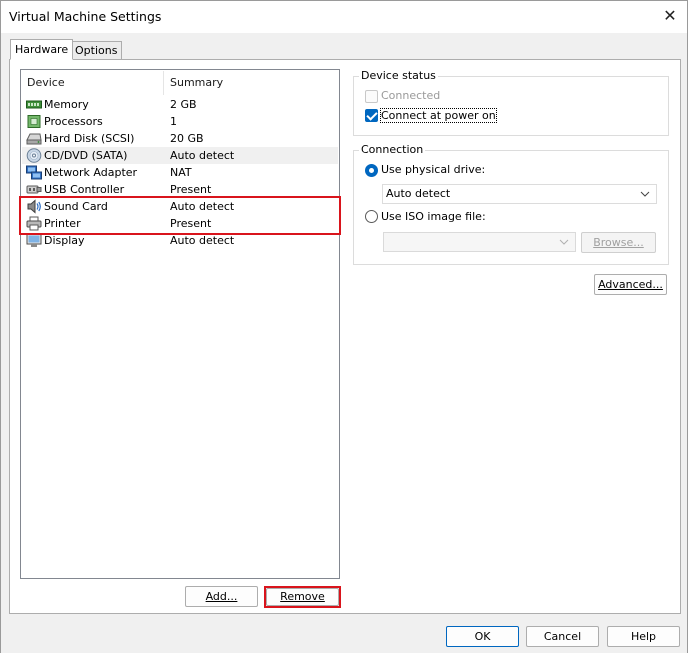 The width and height of the screenshot is (688, 653). I want to click on network-adapter-icon, so click(34, 172).